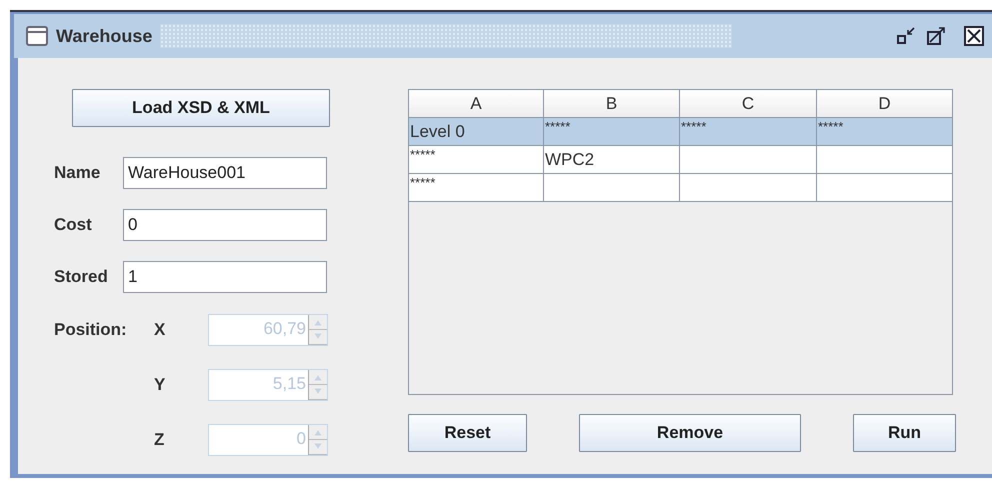 Image resolution: width=992 pixels, height=481 pixels. What do you see at coordinates (160, 330) in the screenshot?
I see `axis-label: X` at bounding box center [160, 330].